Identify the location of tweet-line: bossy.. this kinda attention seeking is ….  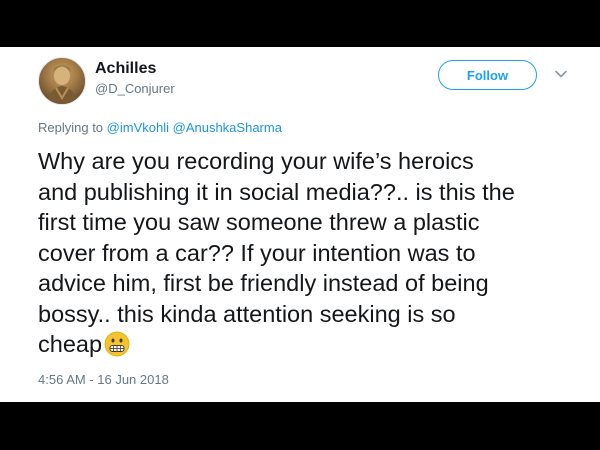
(247, 313).